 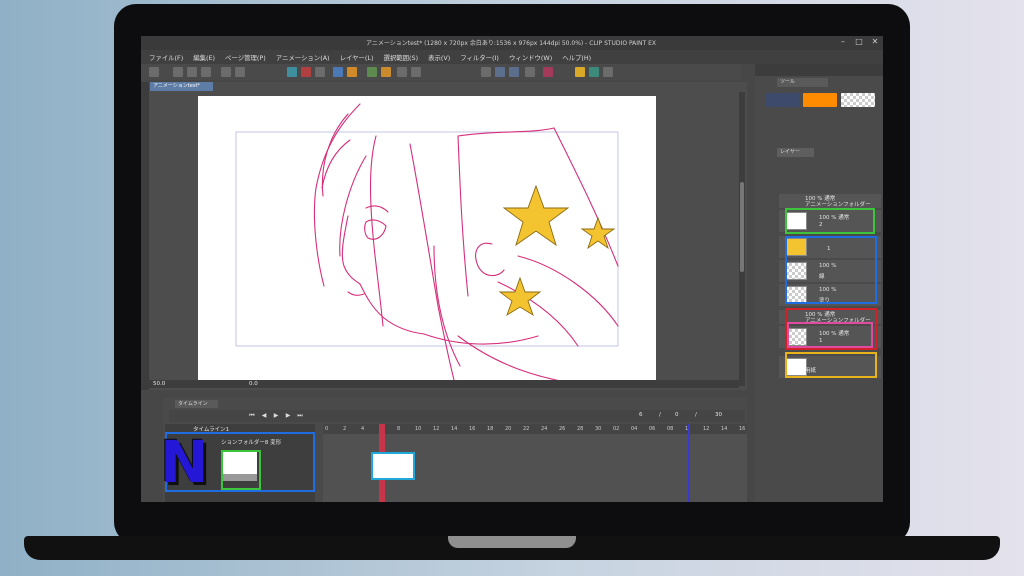 I want to click on highlight-green, so click(x=830, y=221).